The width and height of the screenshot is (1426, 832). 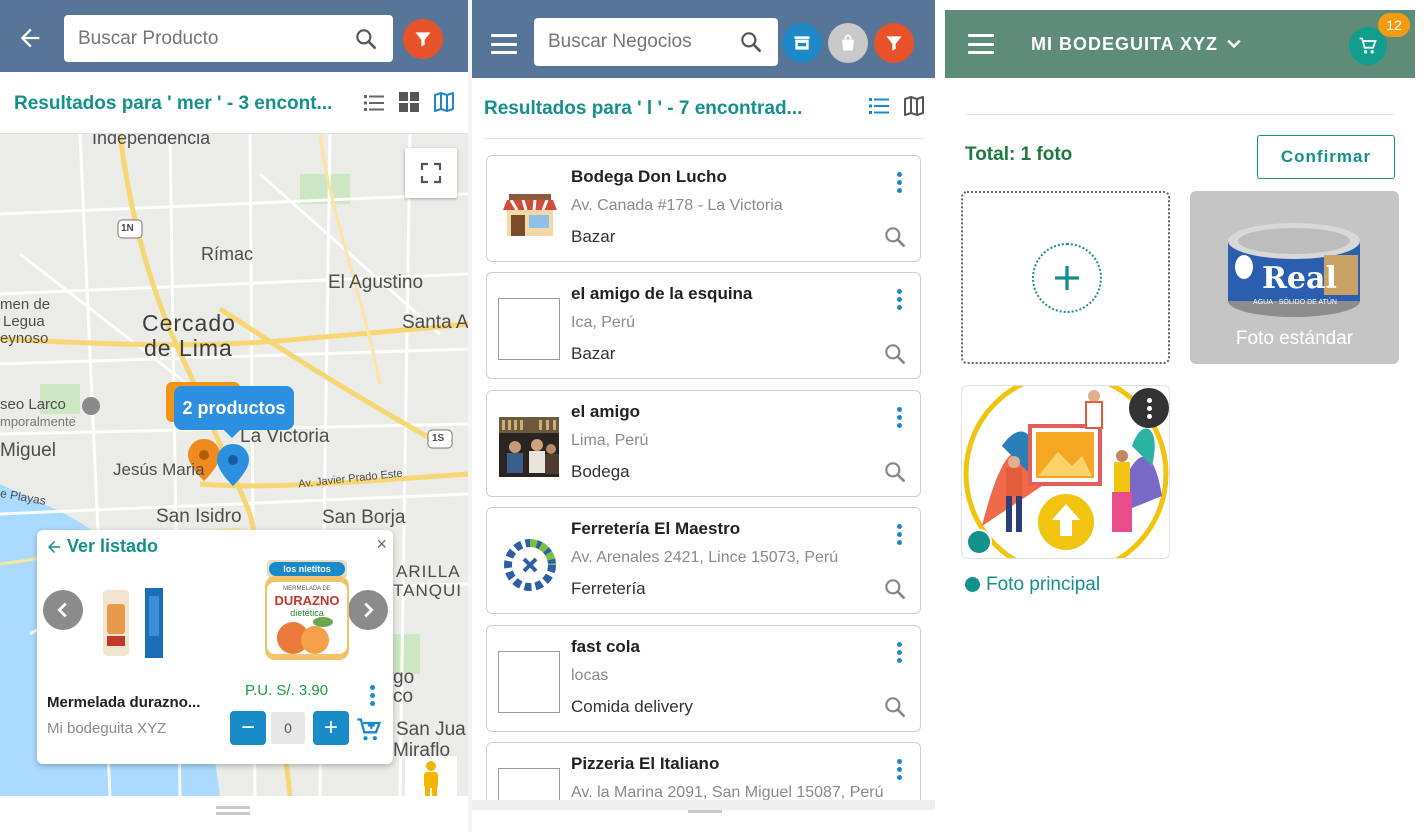 What do you see at coordinates (63, 610) in the screenshot?
I see `carousel-prev-button` at bounding box center [63, 610].